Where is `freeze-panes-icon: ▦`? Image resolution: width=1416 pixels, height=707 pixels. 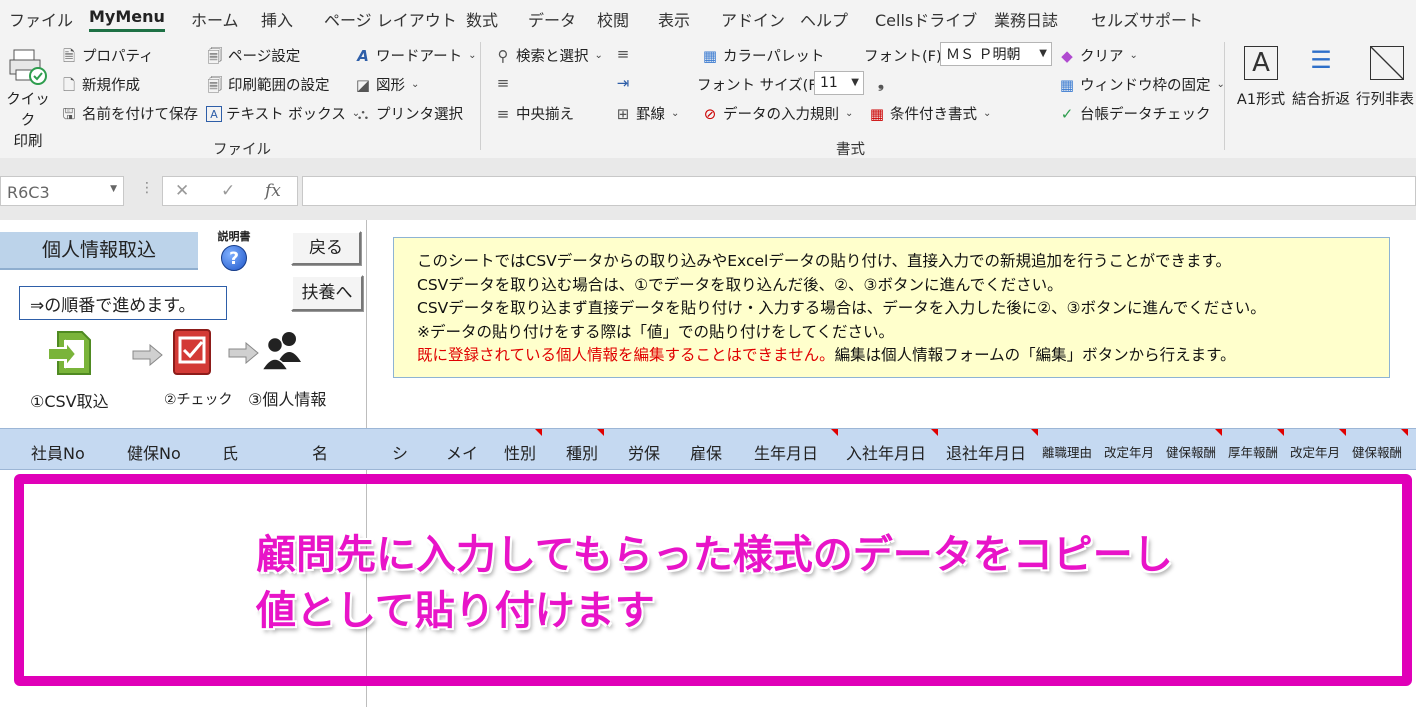
freeze-panes-icon: ▦ is located at coordinates (1067, 84).